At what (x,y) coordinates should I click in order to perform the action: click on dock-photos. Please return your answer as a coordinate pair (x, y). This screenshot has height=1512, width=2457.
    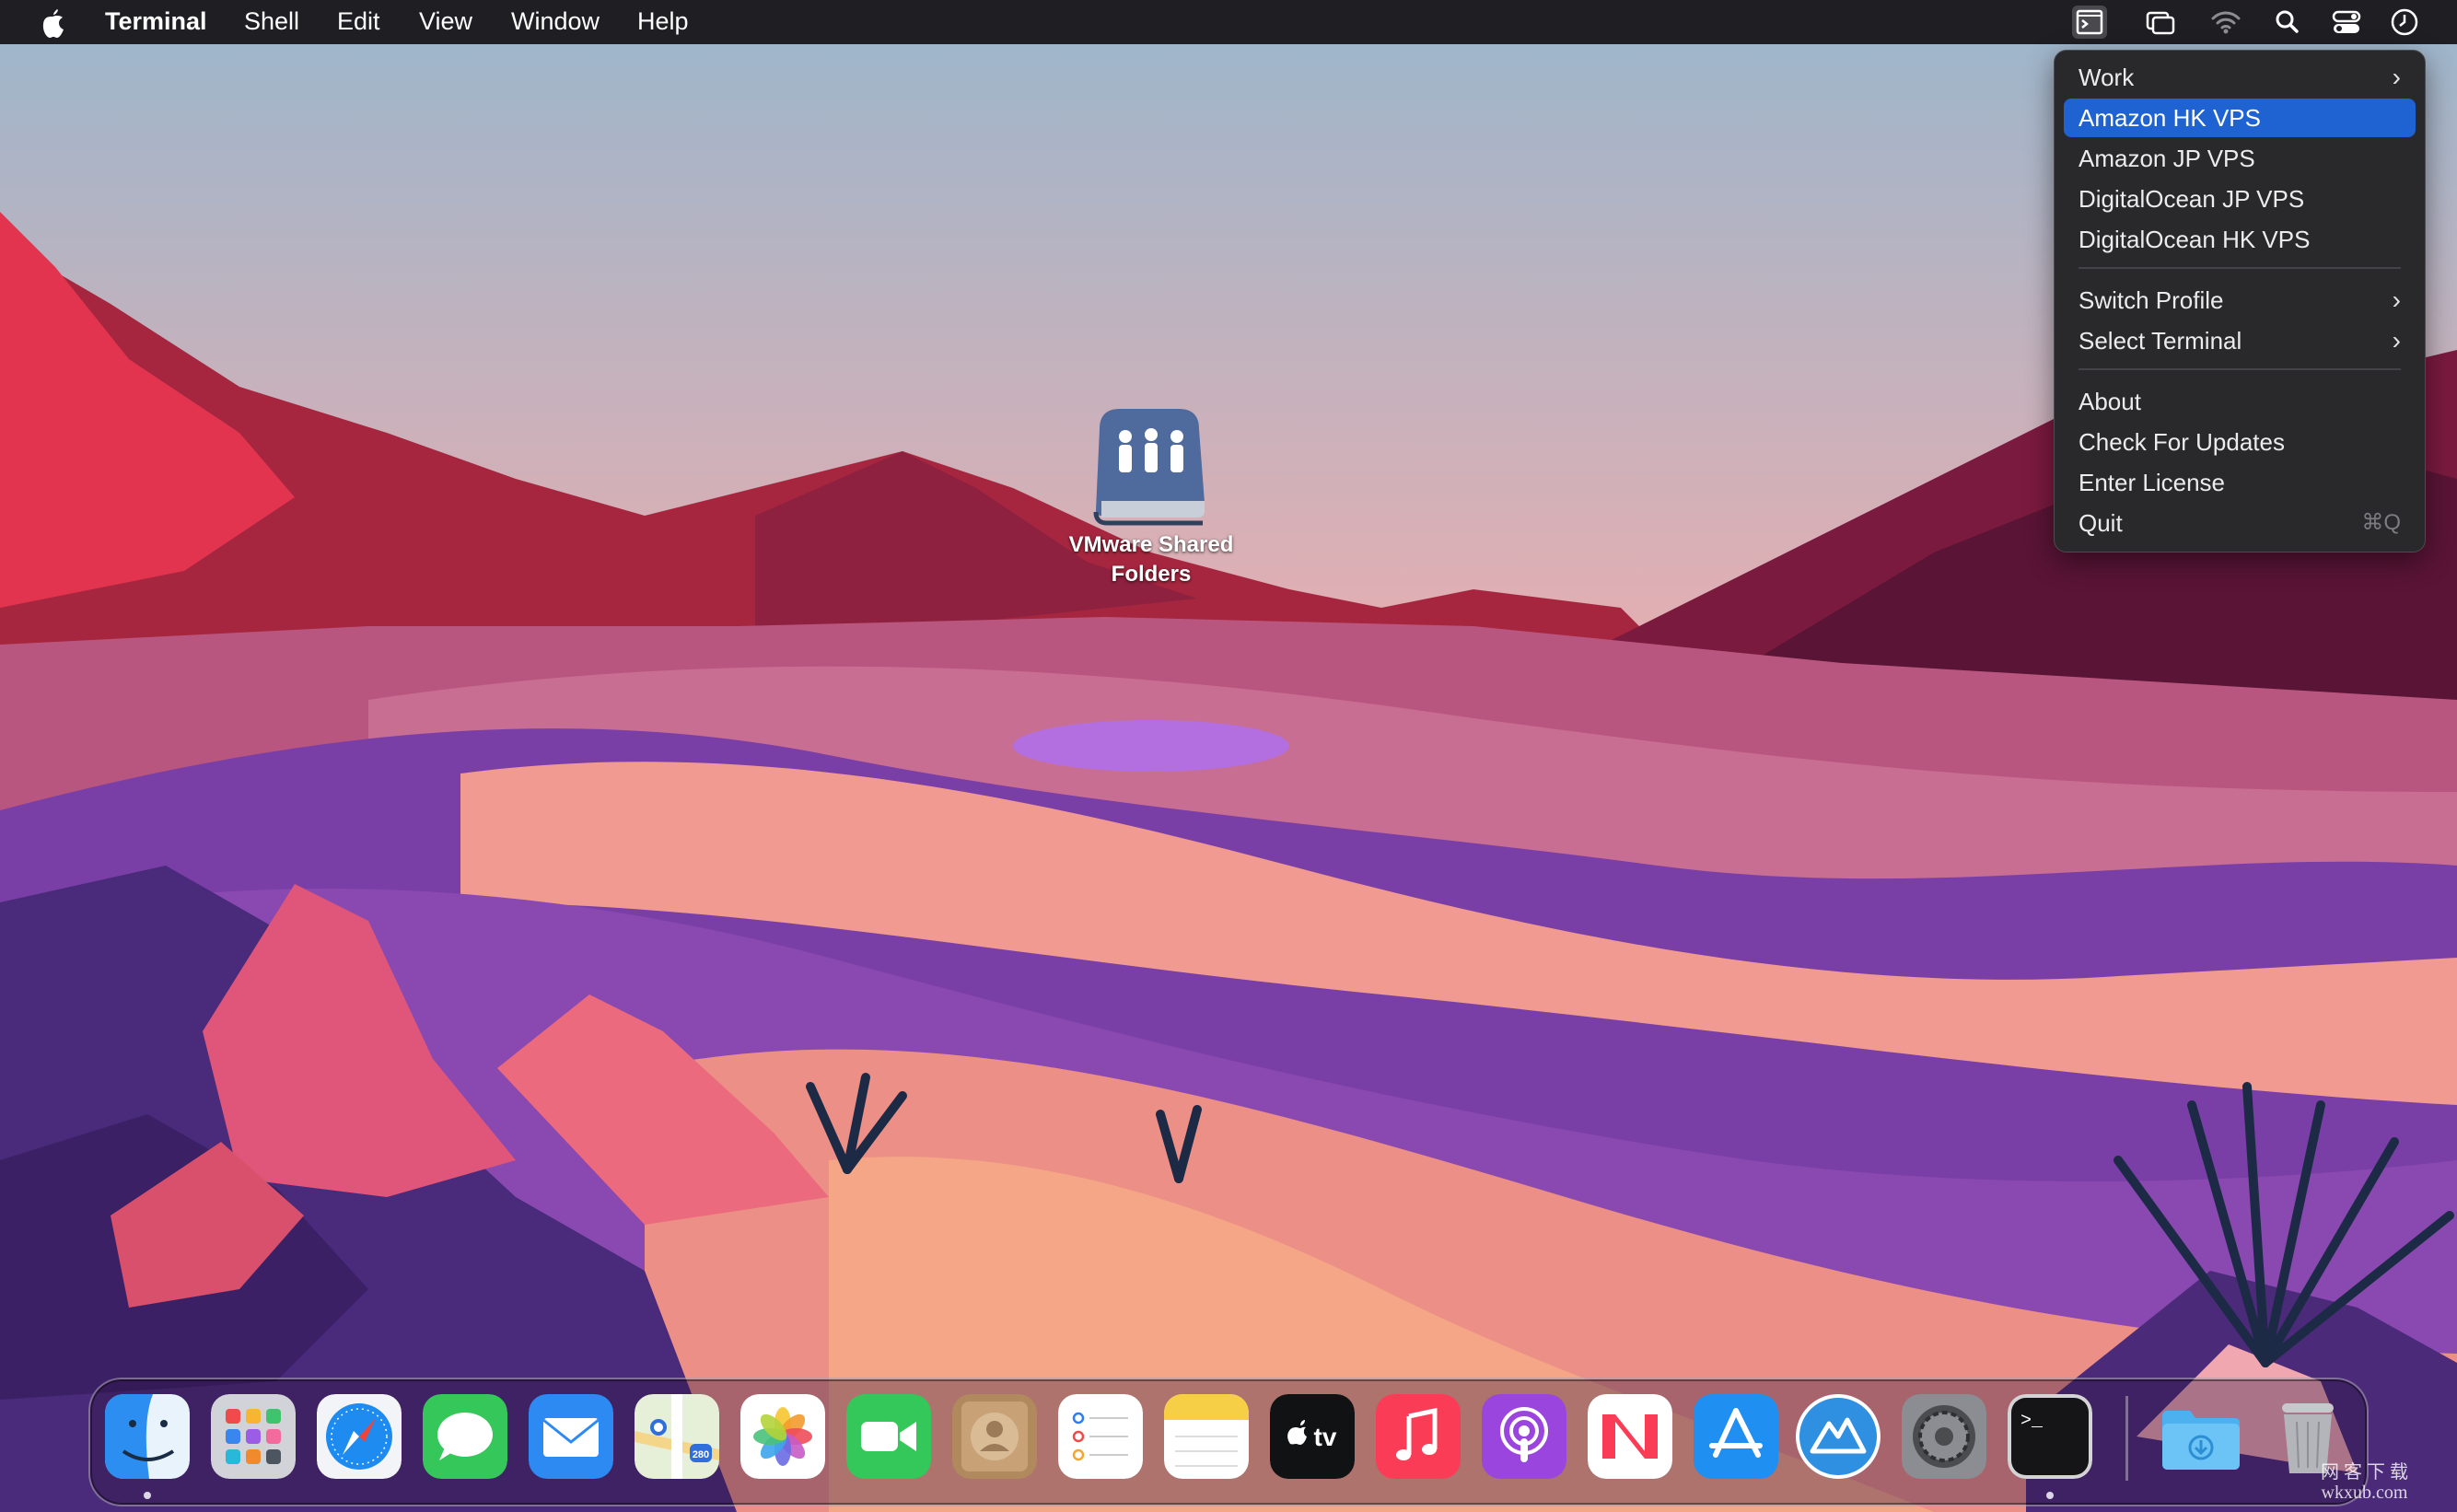
    Looking at the image, I should click on (782, 1437).